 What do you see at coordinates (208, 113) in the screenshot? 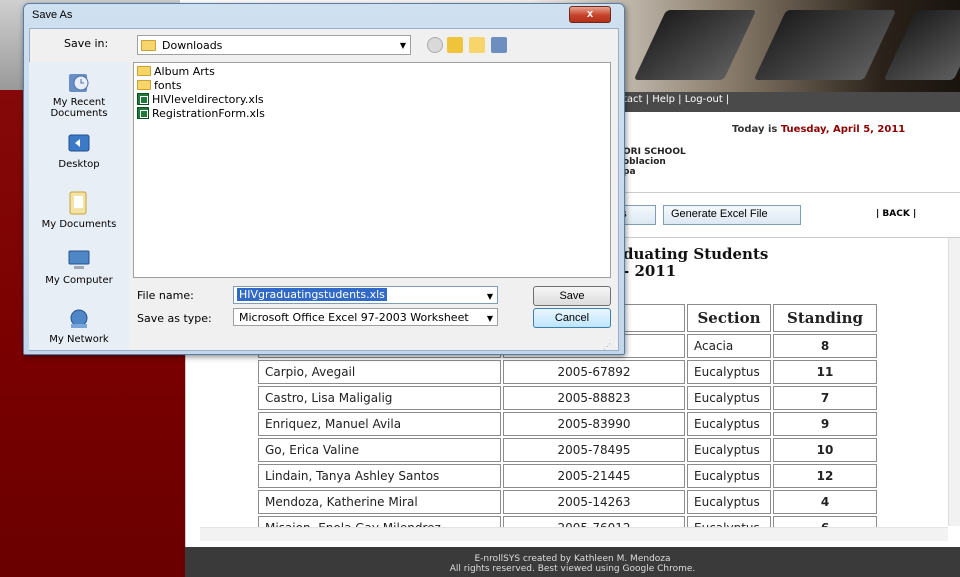
I see `file-name: RegistrationForm.xls` at bounding box center [208, 113].